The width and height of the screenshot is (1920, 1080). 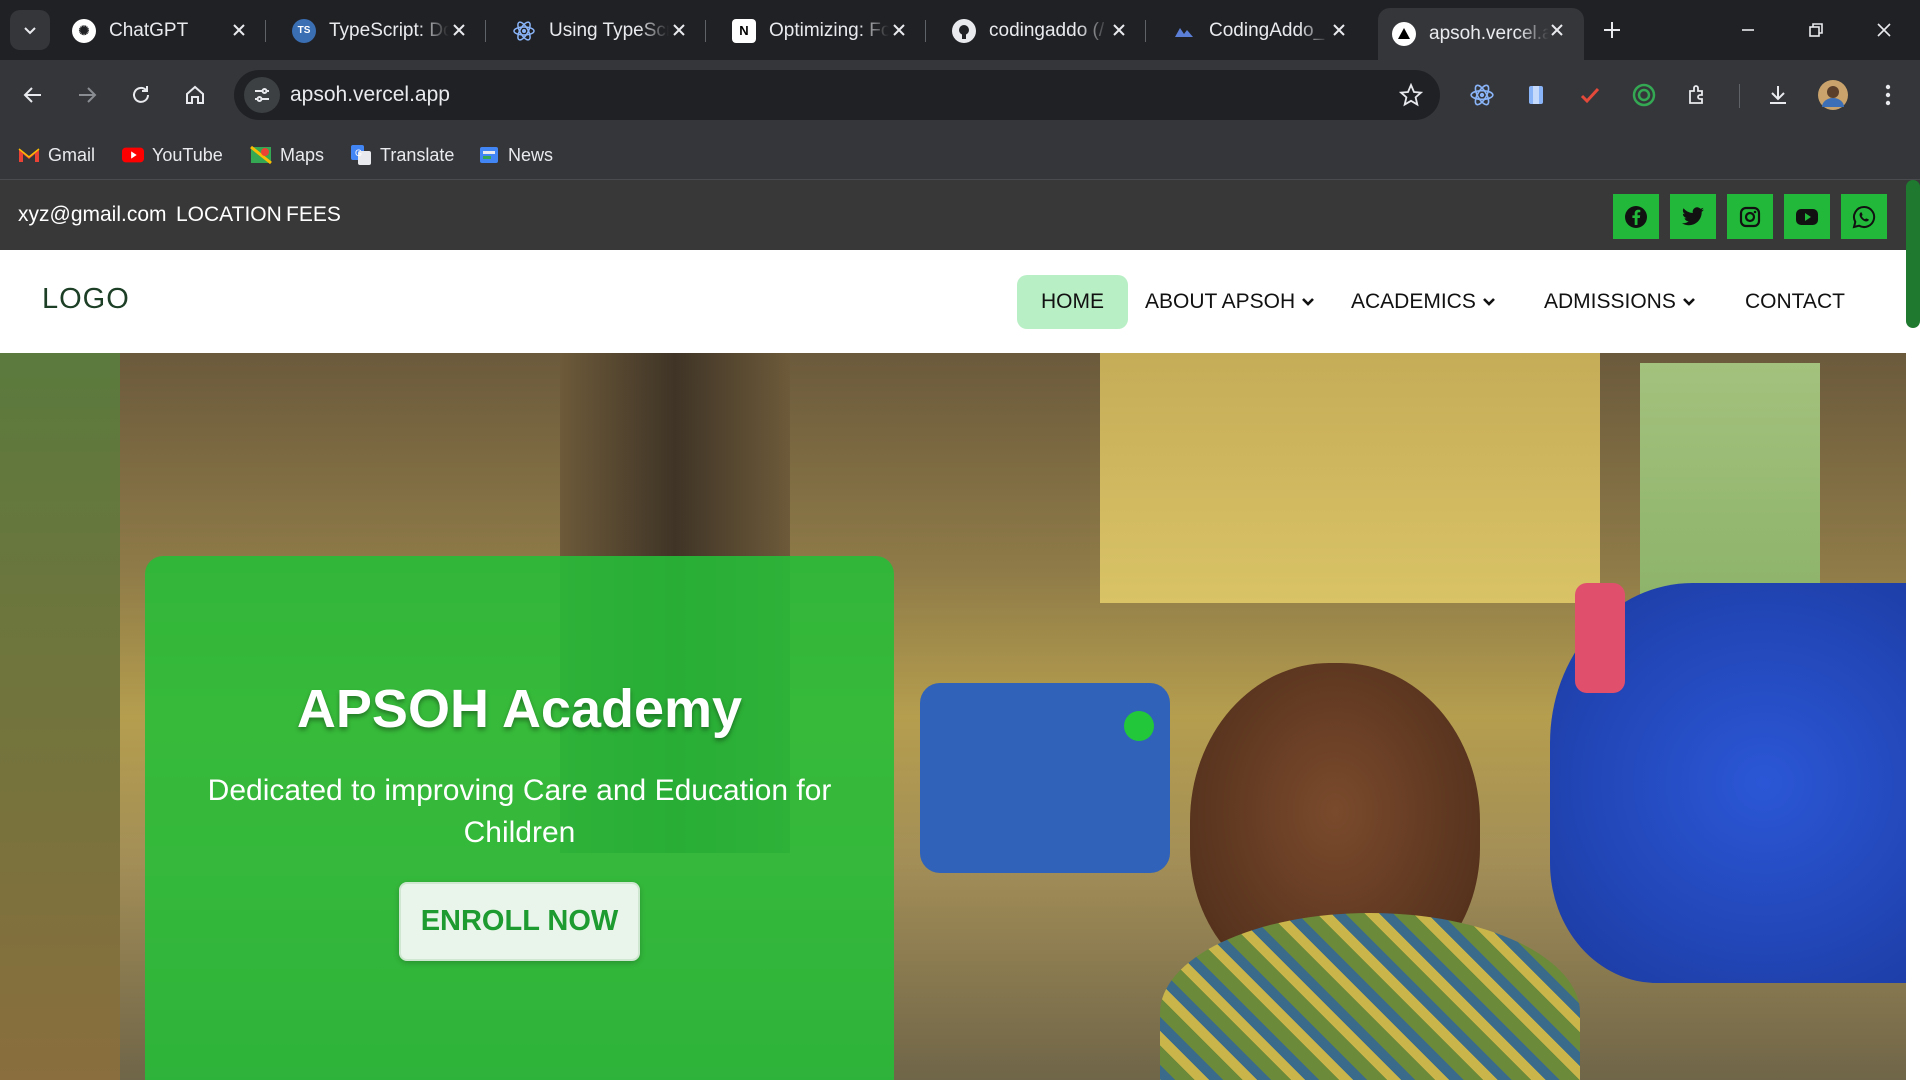 What do you see at coordinates (1404, 34) in the screenshot?
I see `vercel-icon` at bounding box center [1404, 34].